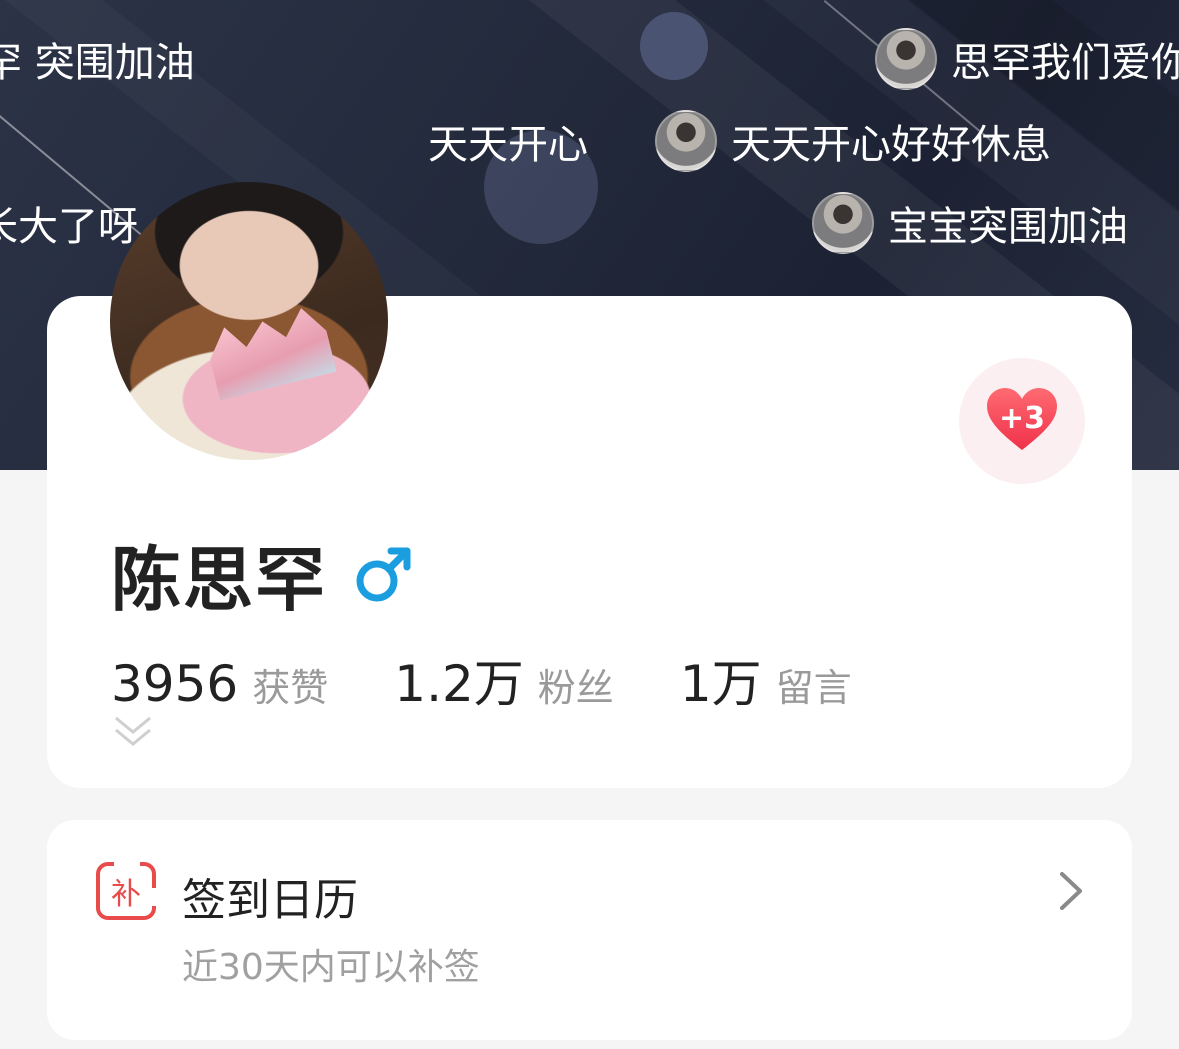  I want to click on stat-likes: 3956 获赞, so click(219, 684).